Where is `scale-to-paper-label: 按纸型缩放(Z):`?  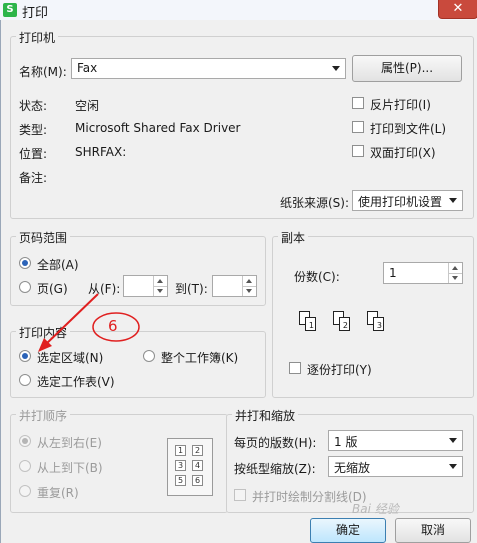 scale-to-paper-label: 按纸型缩放(Z): is located at coordinates (275, 469).